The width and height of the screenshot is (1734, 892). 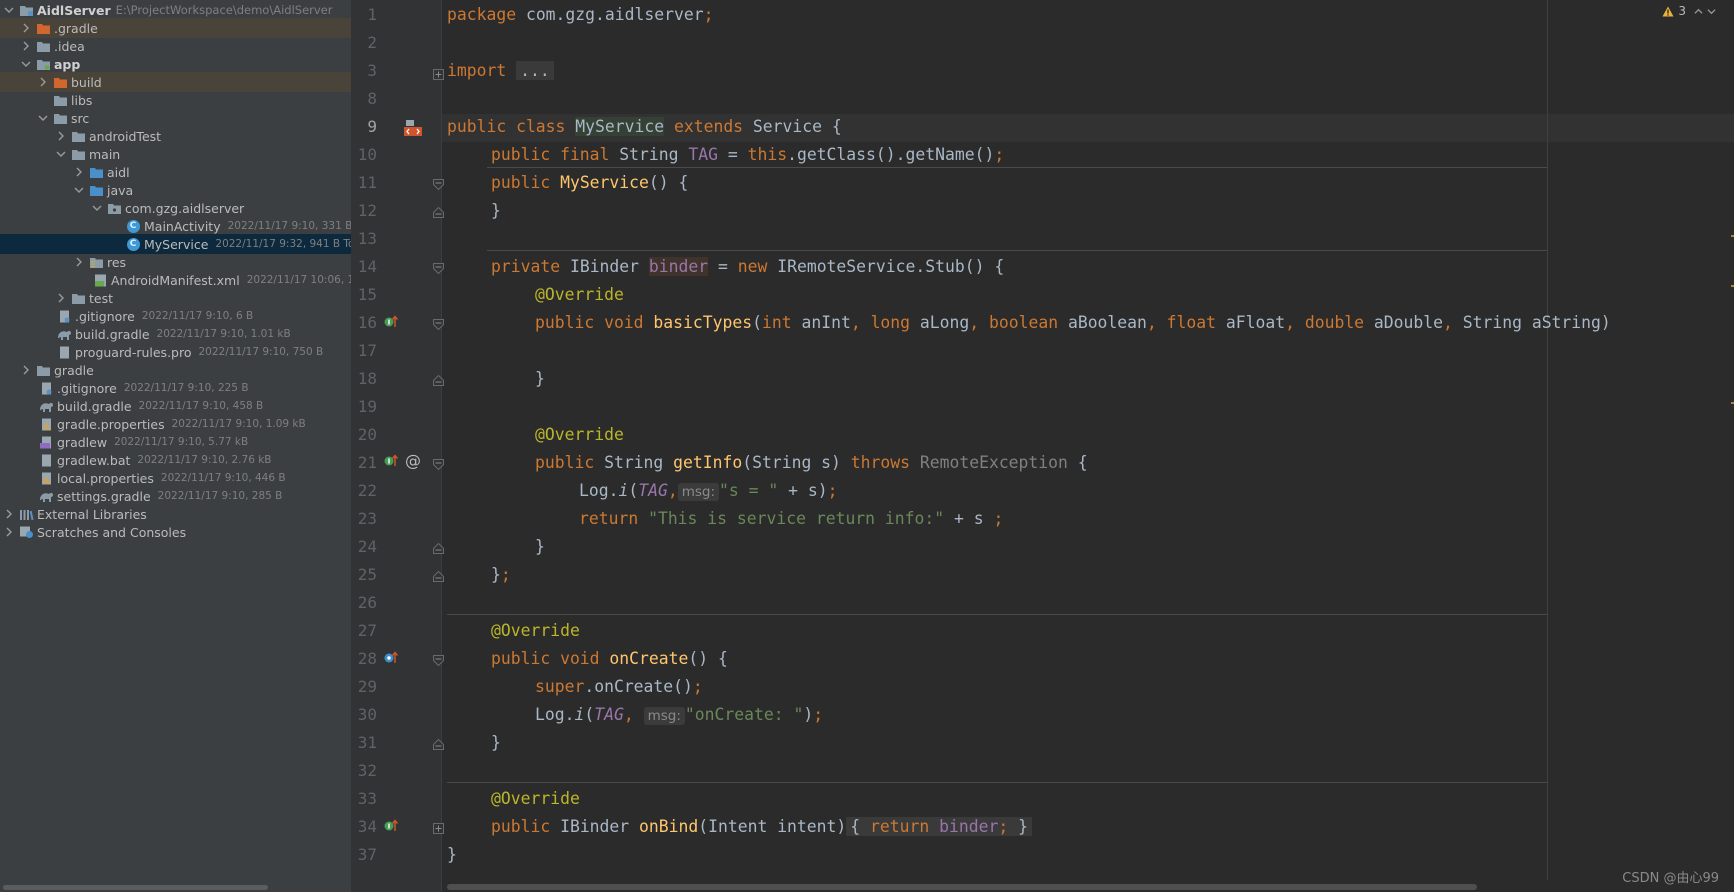 I want to click on line-number: 29, so click(x=364, y=687).